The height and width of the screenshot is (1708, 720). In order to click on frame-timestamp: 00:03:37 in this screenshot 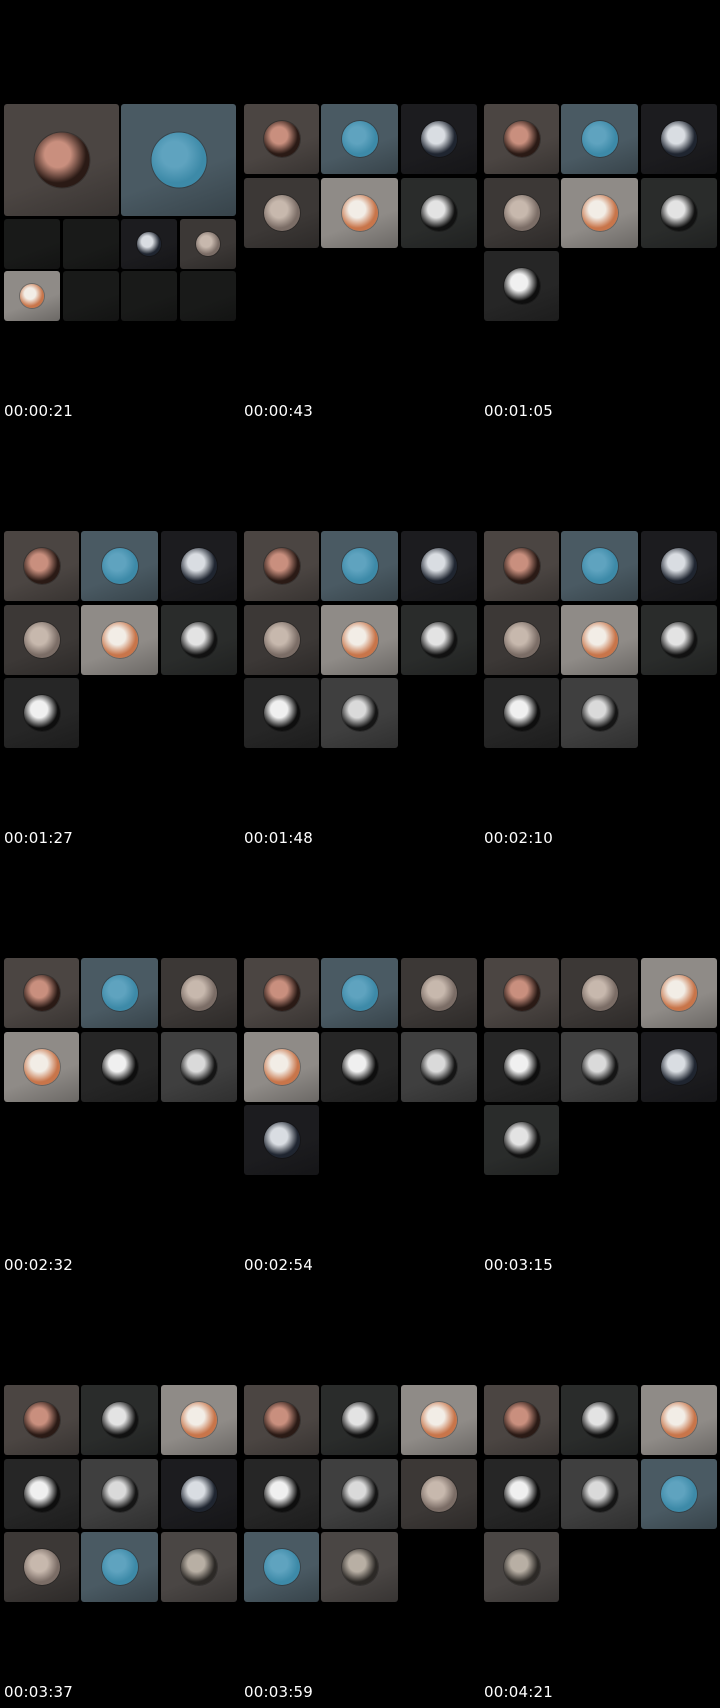, I will do `click(38, 1692)`.